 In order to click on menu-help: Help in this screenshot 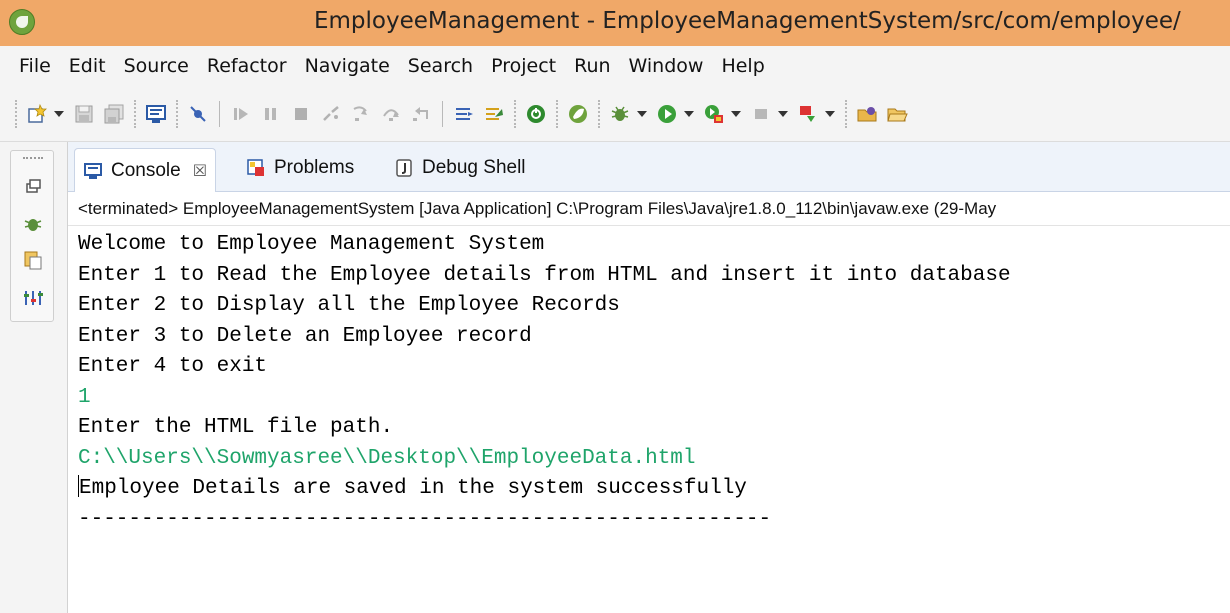, I will do `click(742, 66)`.